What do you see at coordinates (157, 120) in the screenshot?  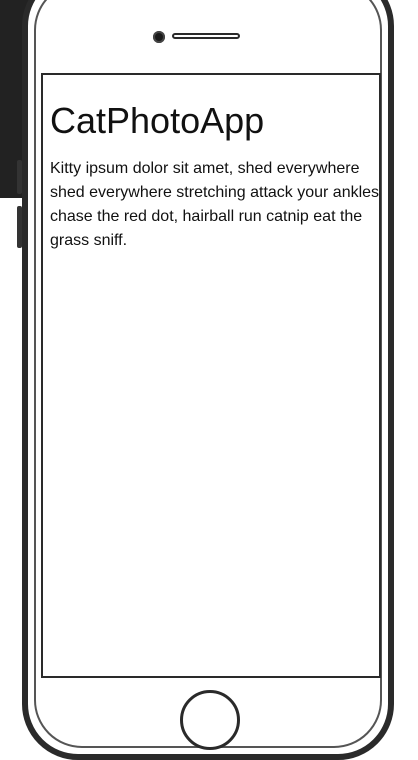 I see `app-title: CatPhotoApp` at bounding box center [157, 120].